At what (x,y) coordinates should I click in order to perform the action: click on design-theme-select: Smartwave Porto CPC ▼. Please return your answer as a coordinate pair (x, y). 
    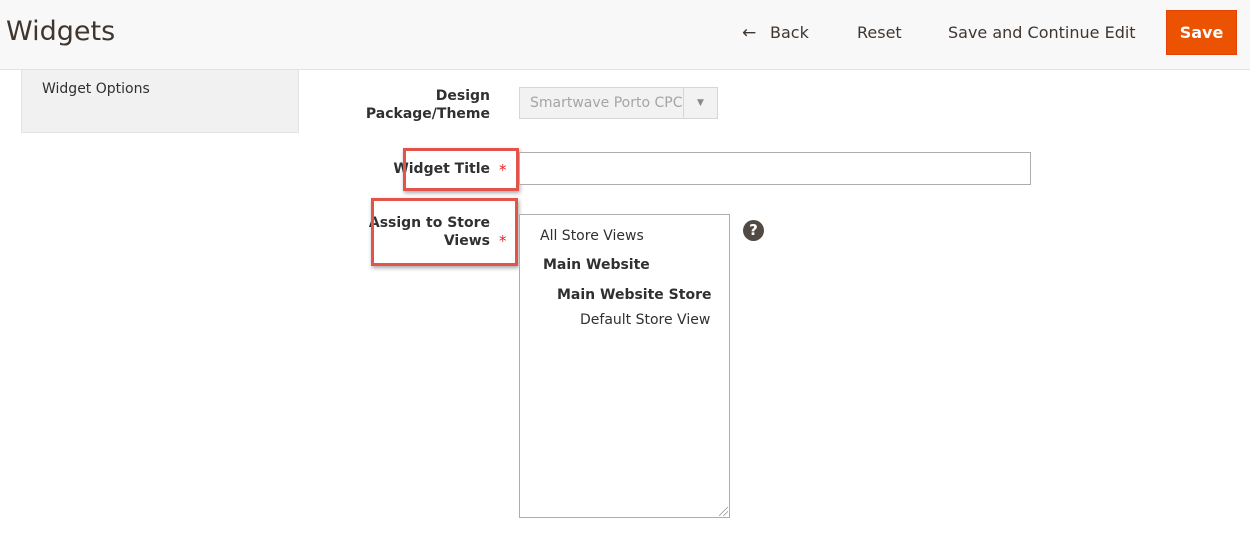
    Looking at the image, I should click on (618, 103).